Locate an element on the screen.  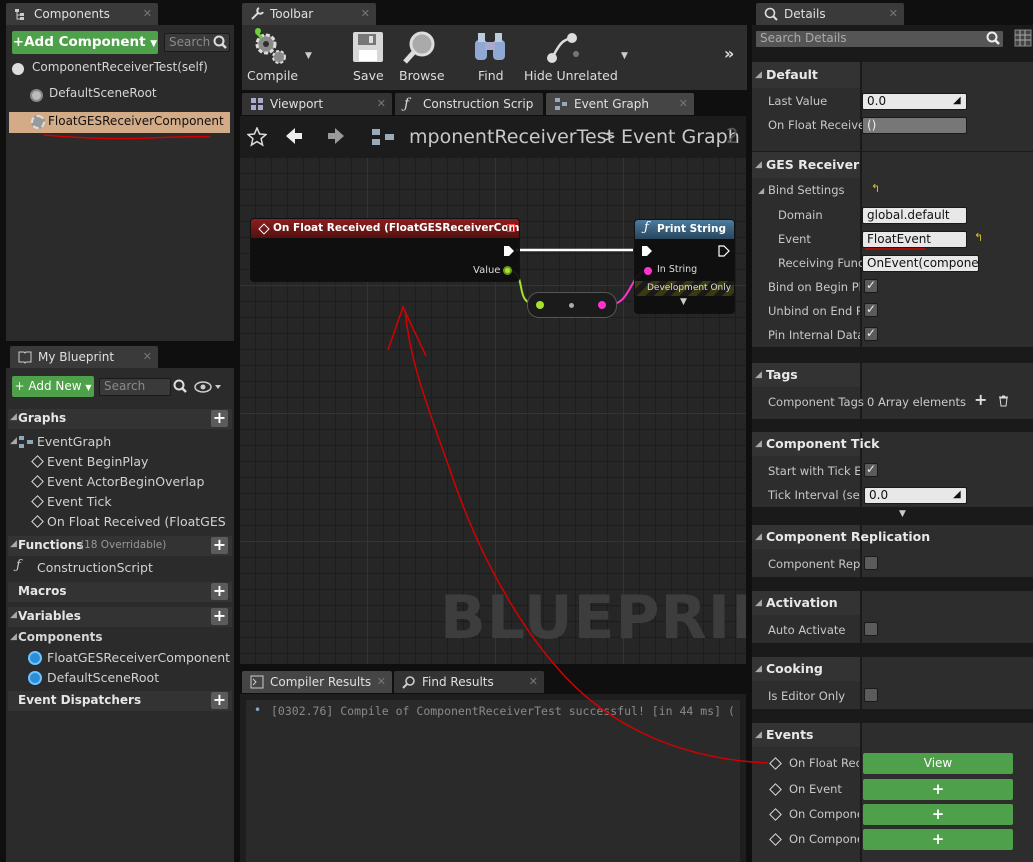
is-editor-only-checkbox is located at coordinates (871, 695).